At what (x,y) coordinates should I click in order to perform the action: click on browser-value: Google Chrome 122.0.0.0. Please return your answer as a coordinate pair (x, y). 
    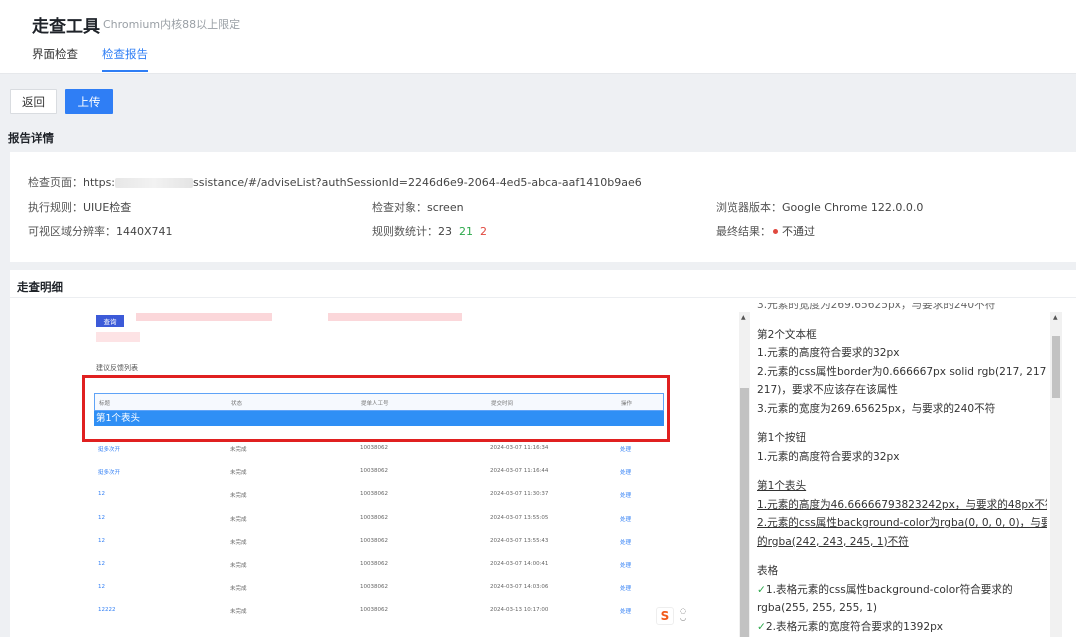
    Looking at the image, I should click on (853, 207).